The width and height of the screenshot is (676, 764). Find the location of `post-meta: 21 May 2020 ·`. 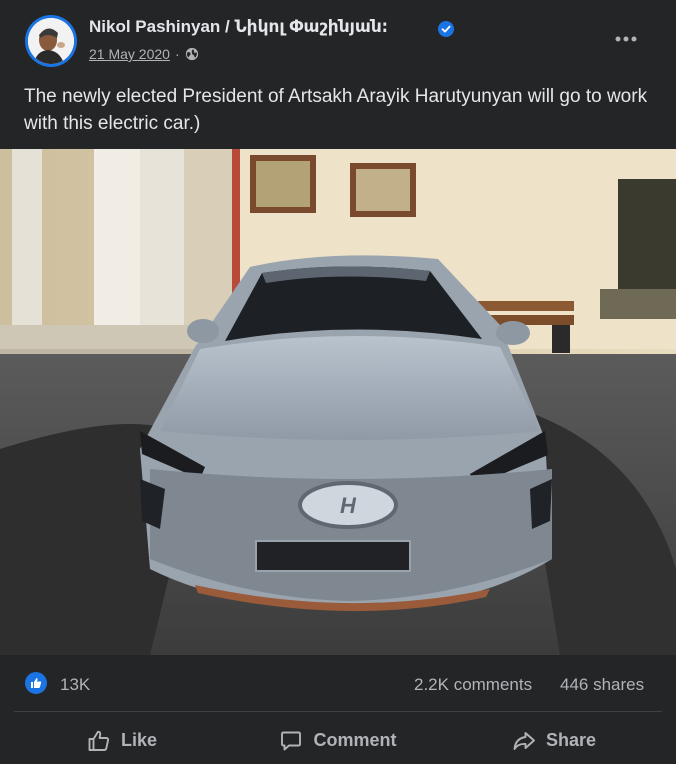

post-meta: 21 May 2020 · is located at coordinates (144, 54).